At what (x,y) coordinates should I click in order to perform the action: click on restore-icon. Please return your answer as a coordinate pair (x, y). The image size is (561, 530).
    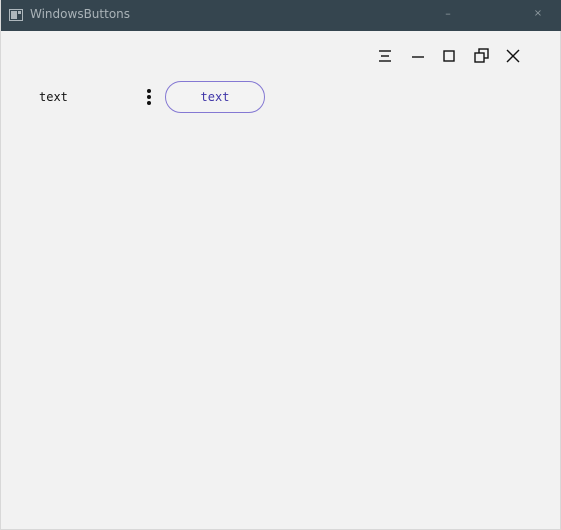
    Looking at the image, I should click on (481, 55).